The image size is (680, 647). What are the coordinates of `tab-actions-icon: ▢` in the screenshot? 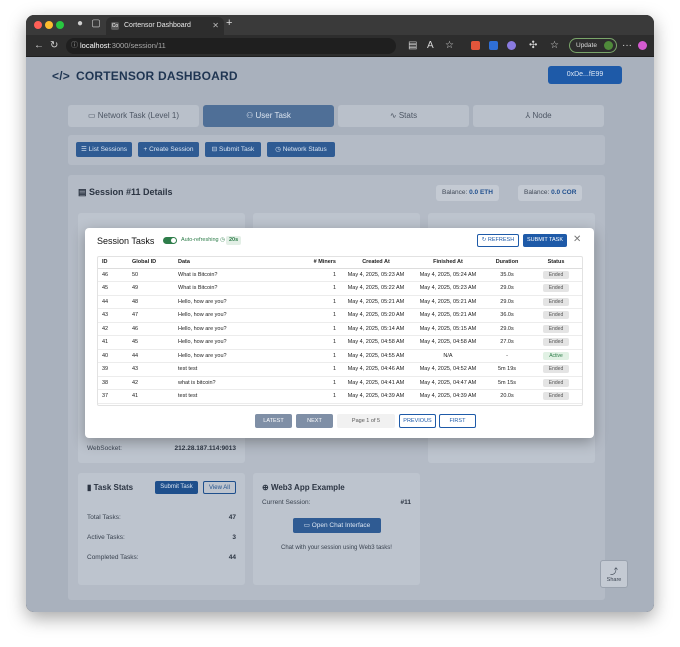 It's located at (96, 24).